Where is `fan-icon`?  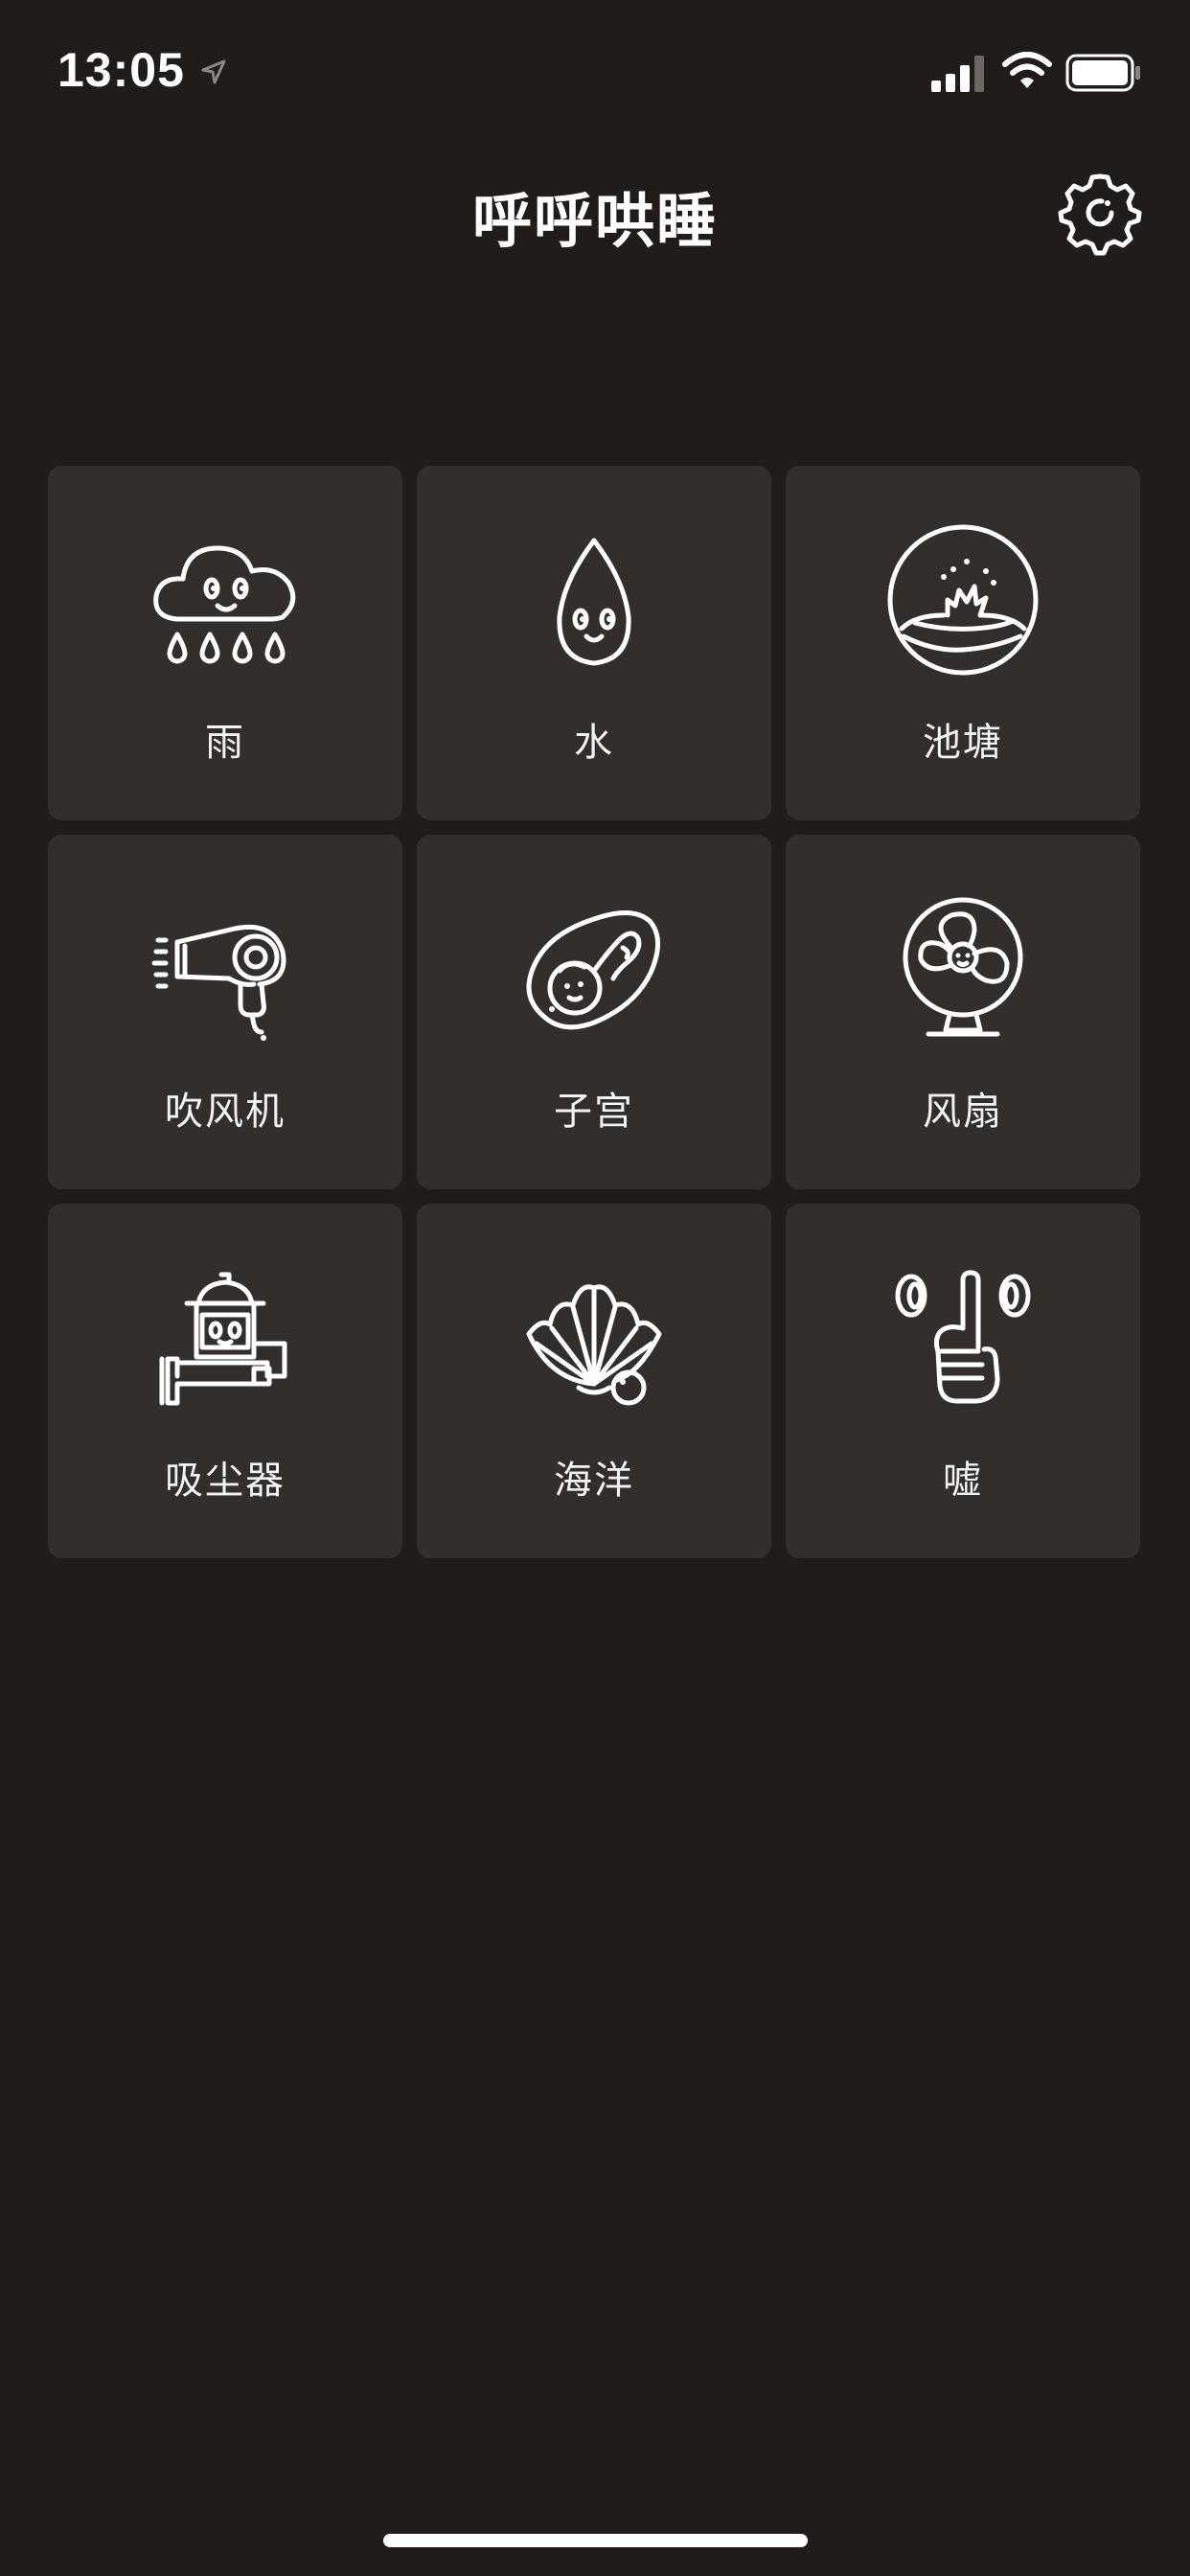 fan-icon is located at coordinates (963, 967).